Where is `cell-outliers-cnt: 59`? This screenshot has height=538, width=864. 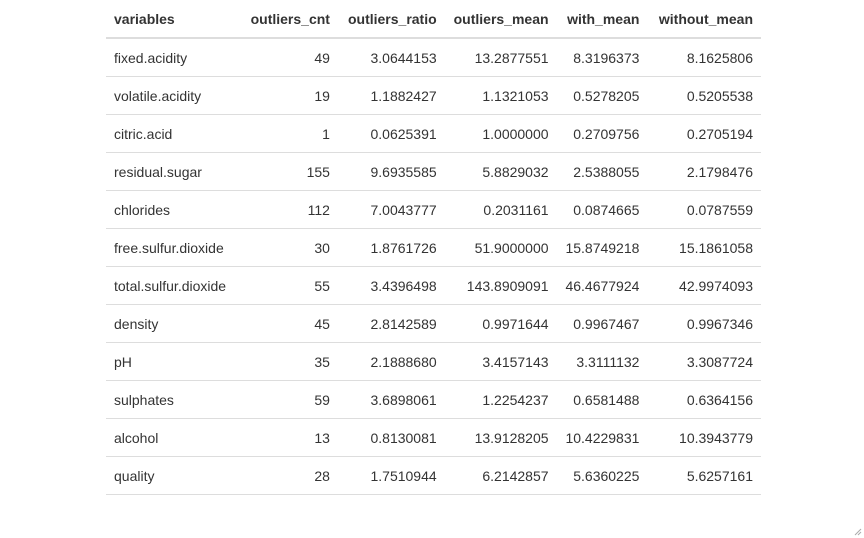 cell-outliers-cnt: 59 is located at coordinates (286, 399).